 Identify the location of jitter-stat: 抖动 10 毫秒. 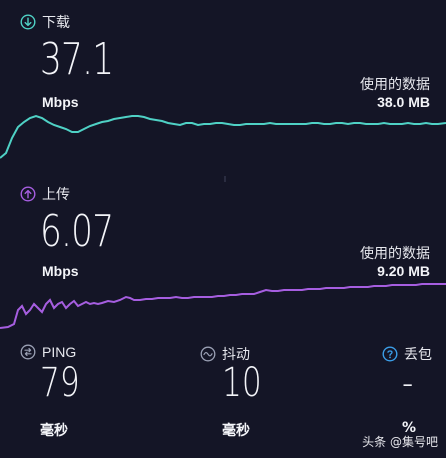
(255, 397).